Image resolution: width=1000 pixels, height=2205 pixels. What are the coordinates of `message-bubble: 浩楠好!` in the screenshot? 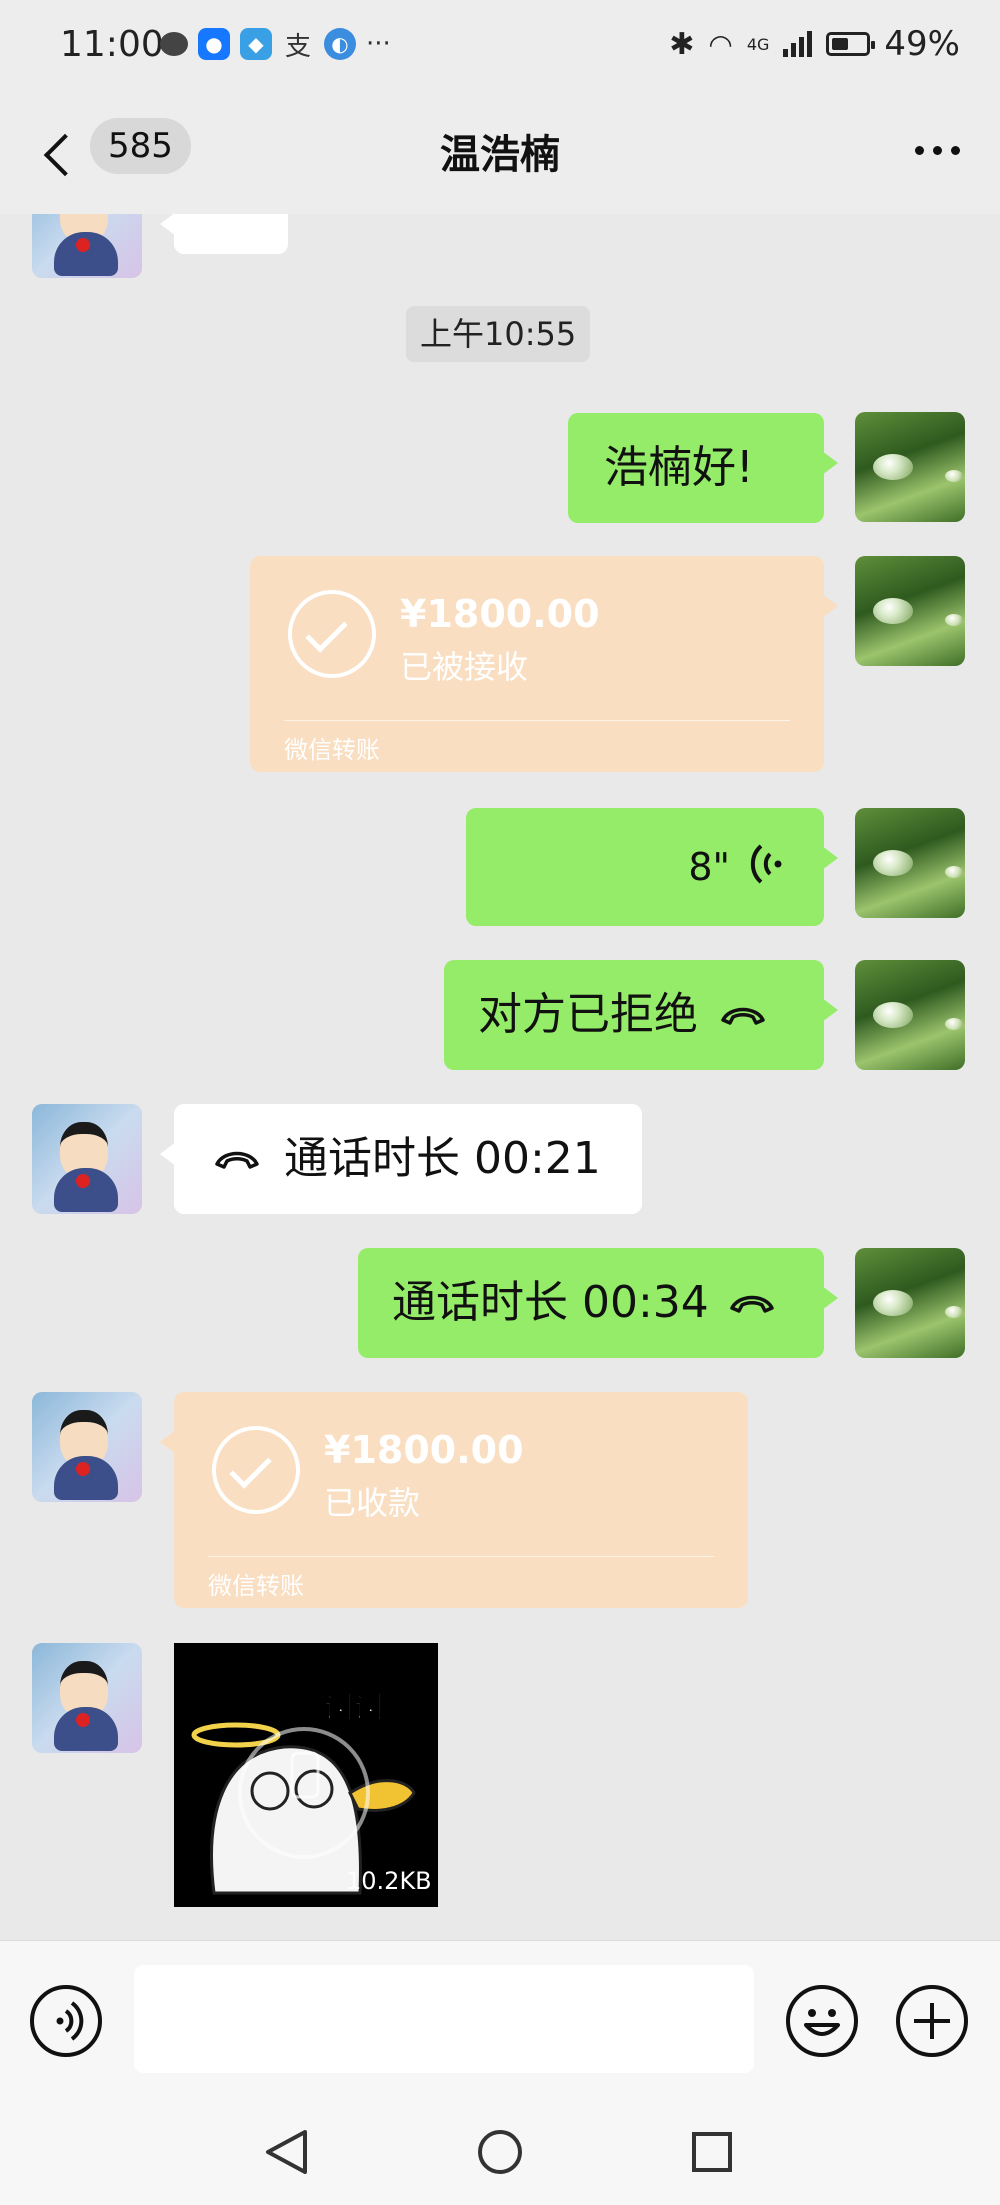 It's located at (703, 468).